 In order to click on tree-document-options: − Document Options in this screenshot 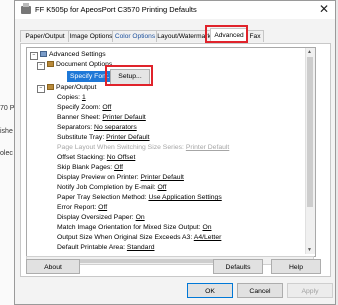, I will do `click(74, 65)`.